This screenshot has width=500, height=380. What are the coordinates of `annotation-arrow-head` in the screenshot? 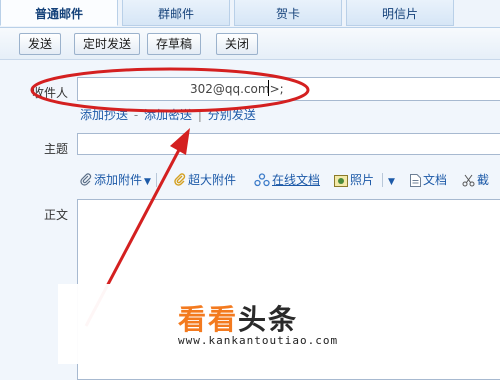 It's located at (180, 141).